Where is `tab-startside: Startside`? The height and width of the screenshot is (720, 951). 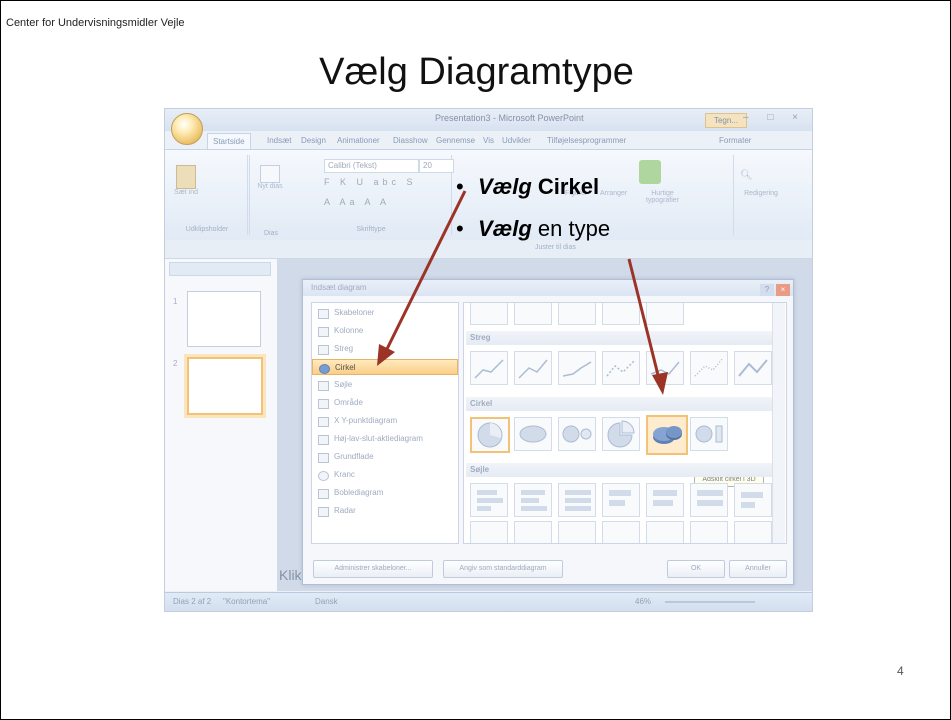
tab-startside: Startside is located at coordinates (229, 141).